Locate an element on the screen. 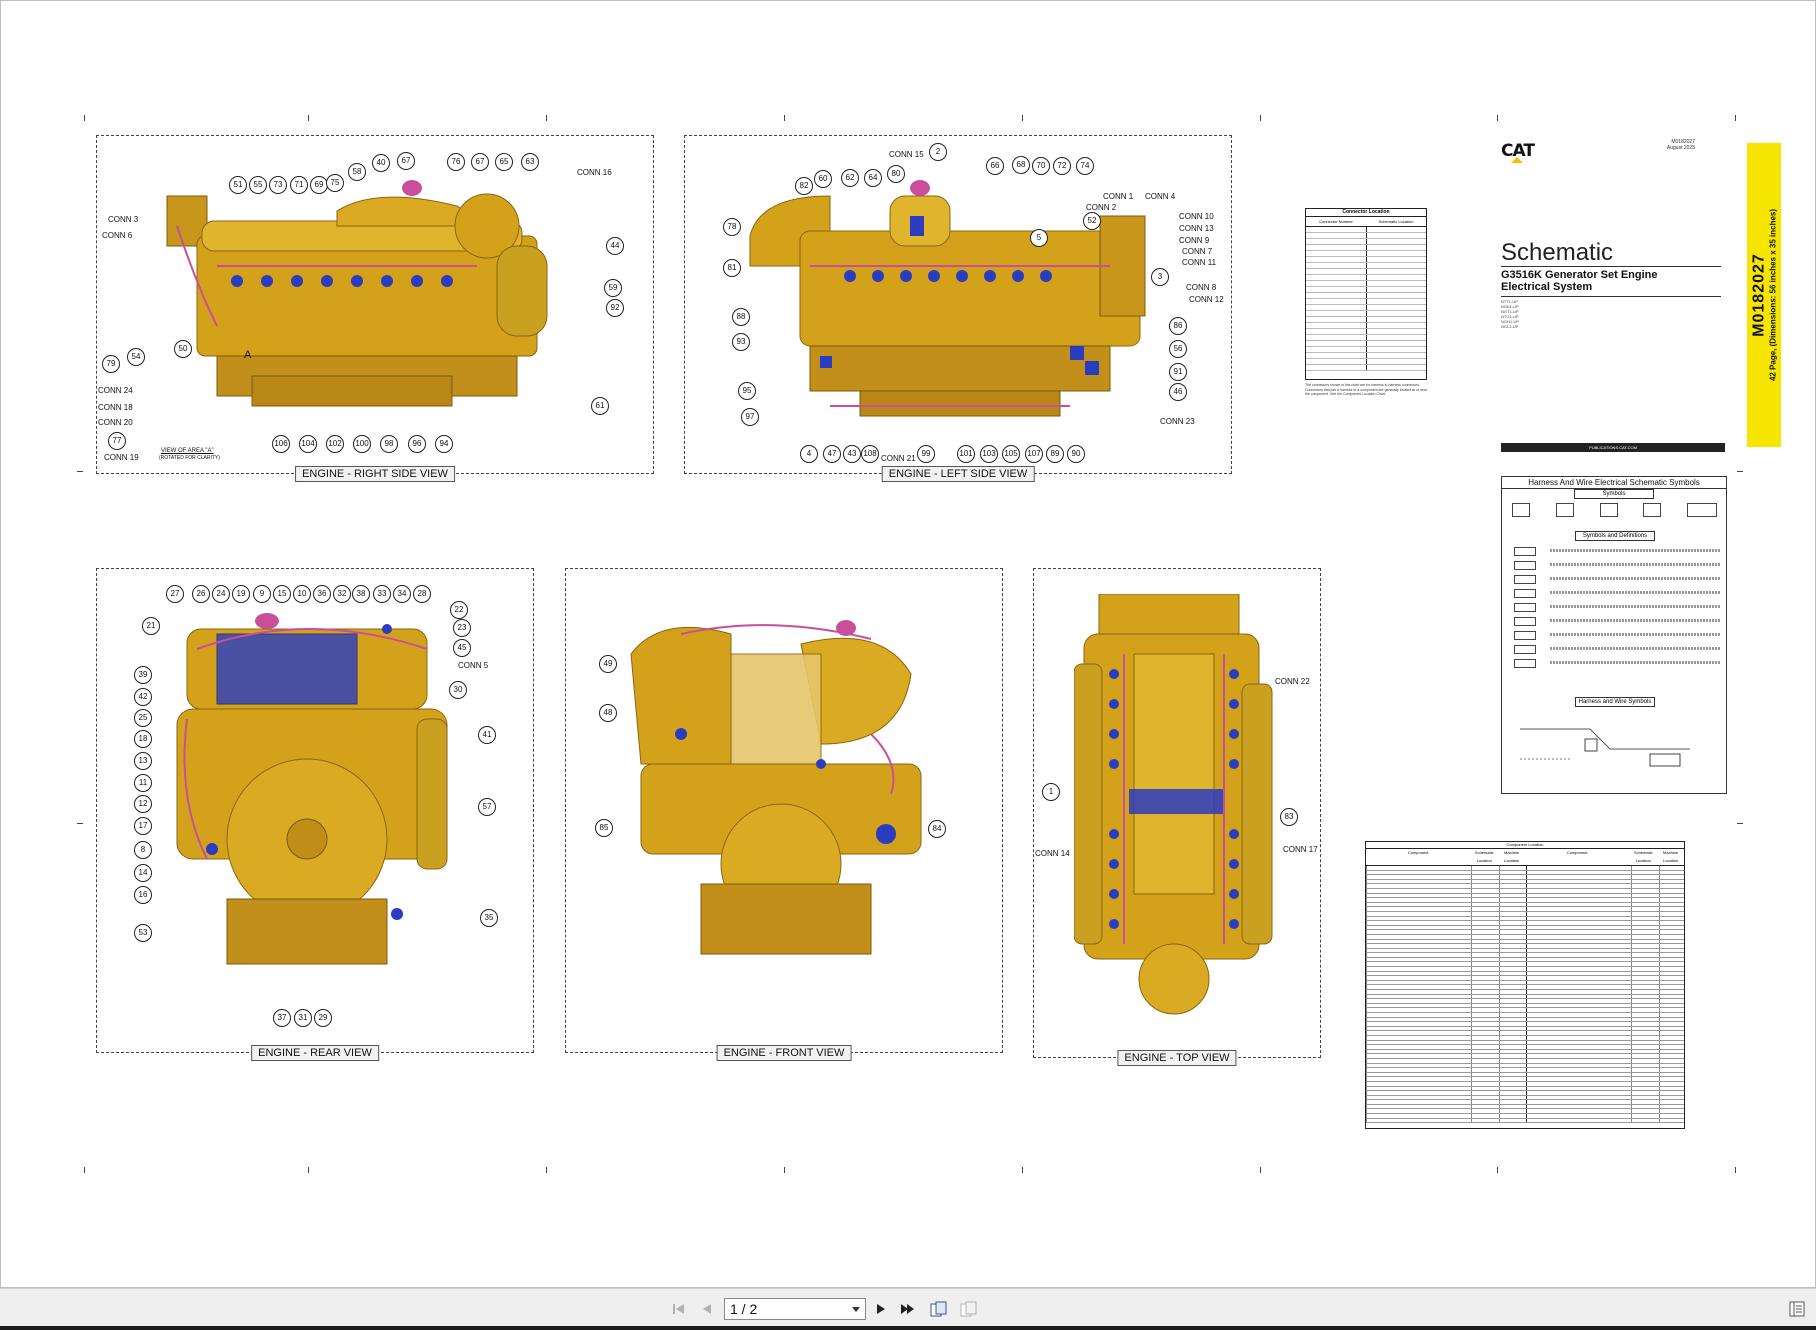  callout-29: 29 is located at coordinates (323, 1018).